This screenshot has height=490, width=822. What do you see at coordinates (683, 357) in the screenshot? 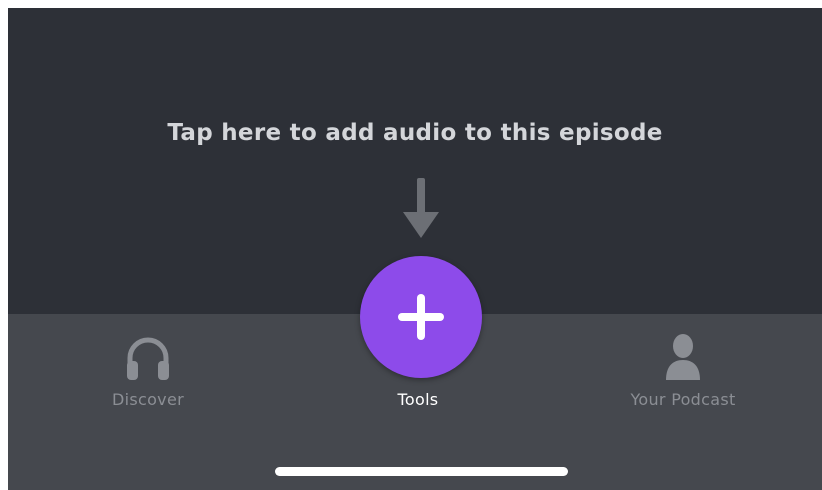
I see `person-icon` at bounding box center [683, 357].